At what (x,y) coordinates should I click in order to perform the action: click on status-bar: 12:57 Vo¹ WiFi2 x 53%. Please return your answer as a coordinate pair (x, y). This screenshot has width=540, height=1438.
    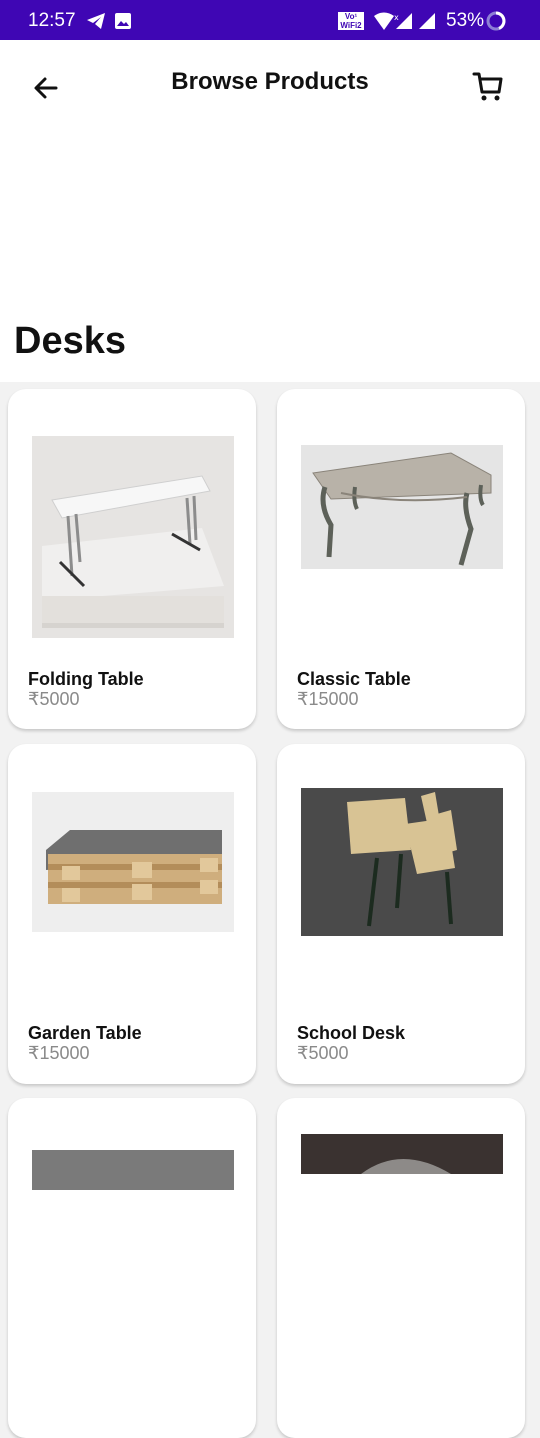
    Looking at the image, I should click on (270, 20).